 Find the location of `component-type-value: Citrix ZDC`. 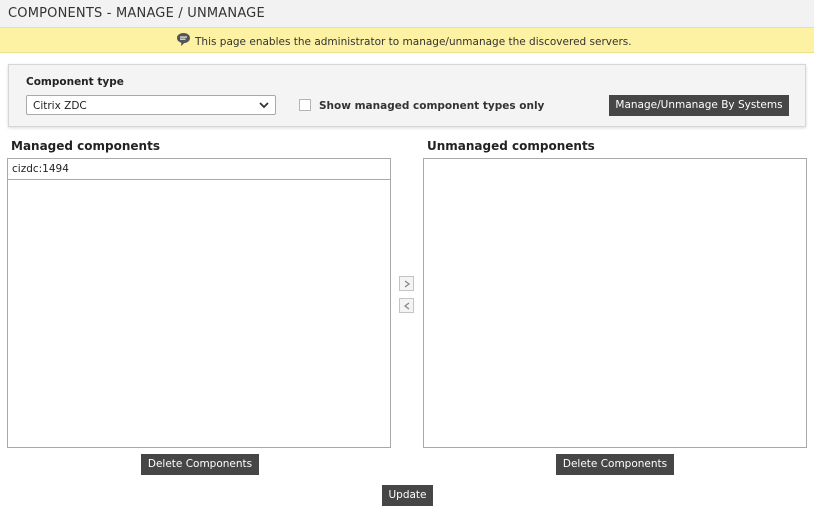

component-type-value: Citrix ZDC is located at coordinates (60, 106).